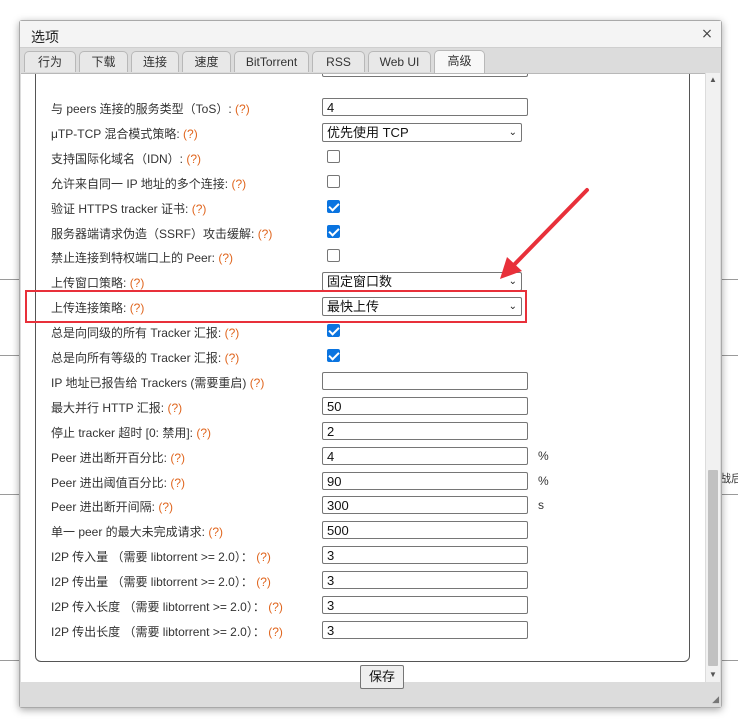 The height and width of the screenshot is (719, 738). Describe the element at coordinates (161, 233) in the screenshot. I see `setting-label: 服务器端请求伪造（SSRF）攻击缓解: (?)` at that location.